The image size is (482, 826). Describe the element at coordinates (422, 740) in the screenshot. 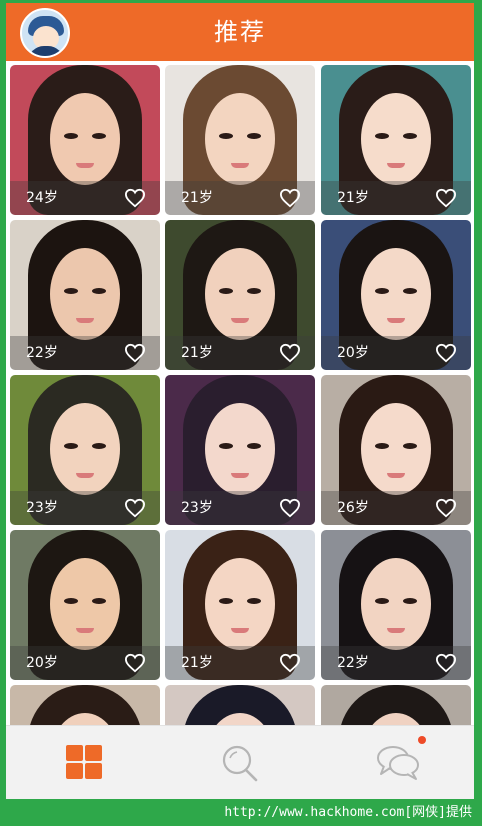

I see `new-message-badge` at that location.